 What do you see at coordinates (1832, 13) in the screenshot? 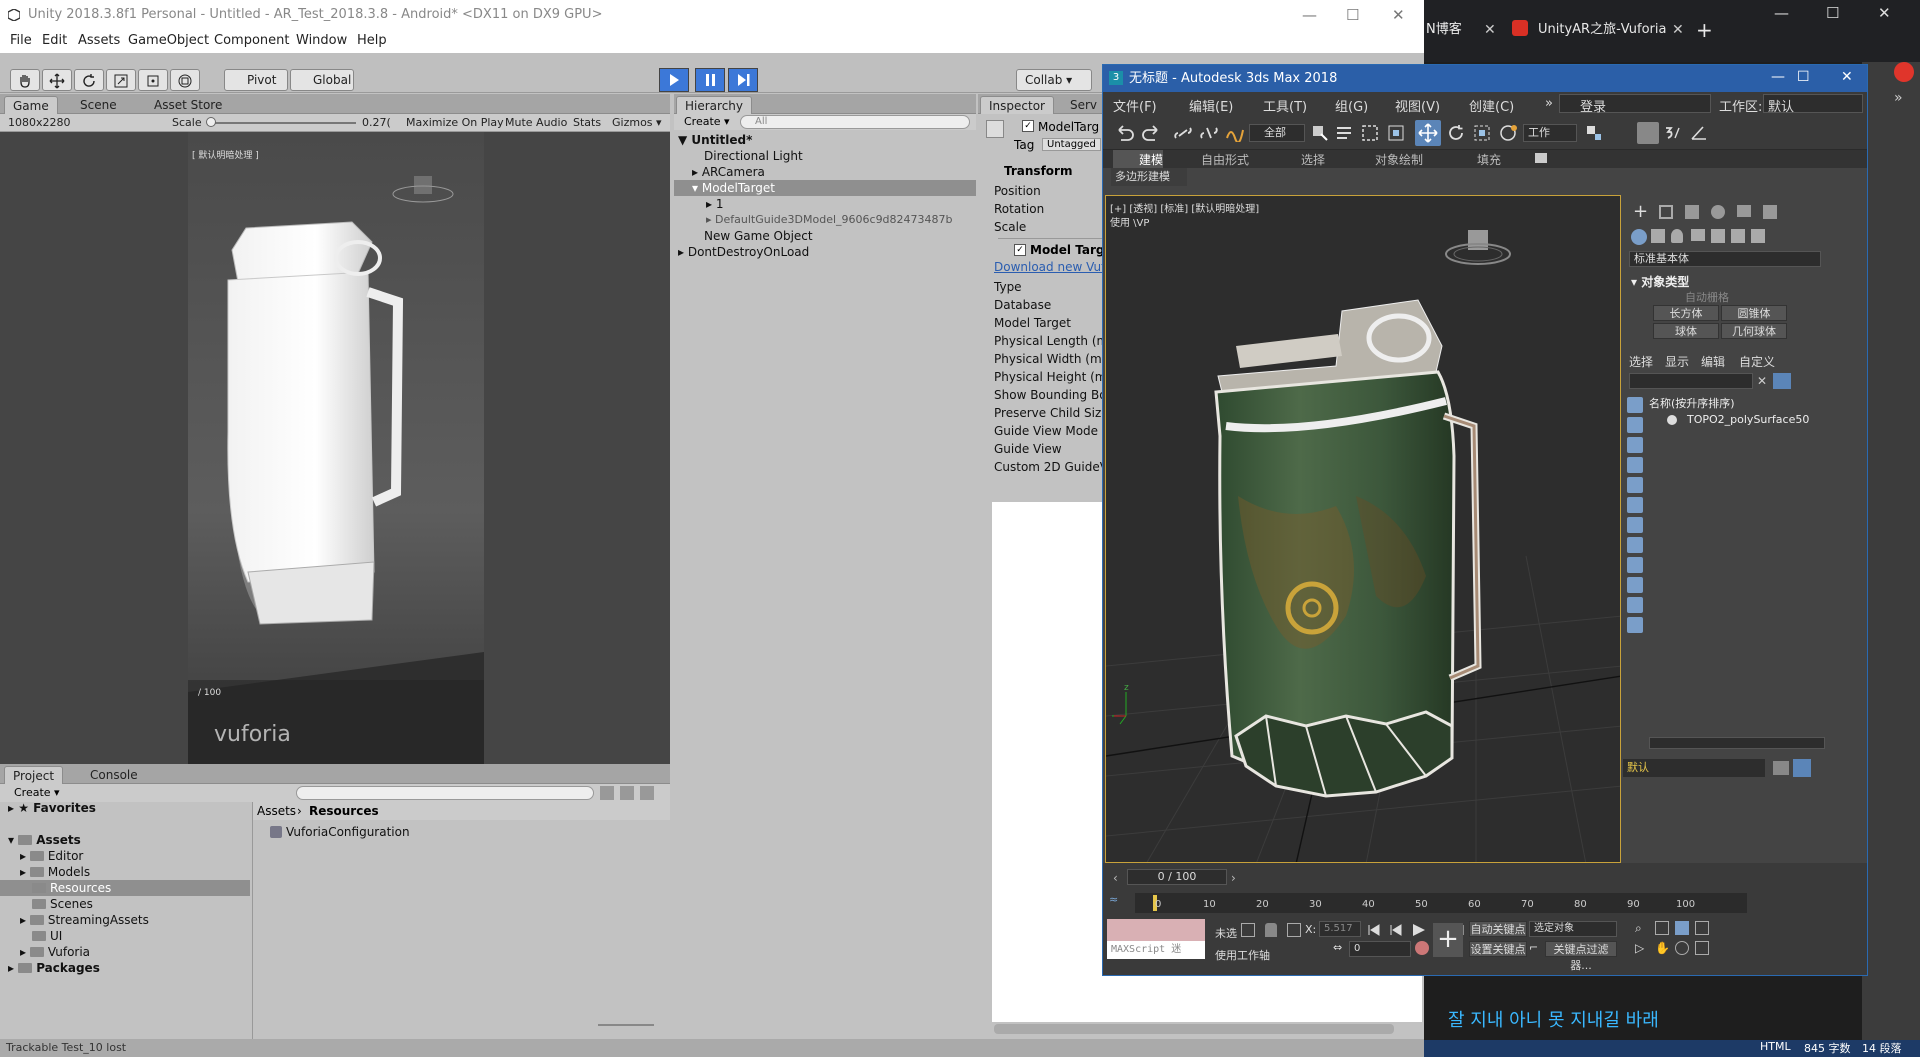
I see `browser-maximize-button: ☐` at bounding box center [1832, 13].